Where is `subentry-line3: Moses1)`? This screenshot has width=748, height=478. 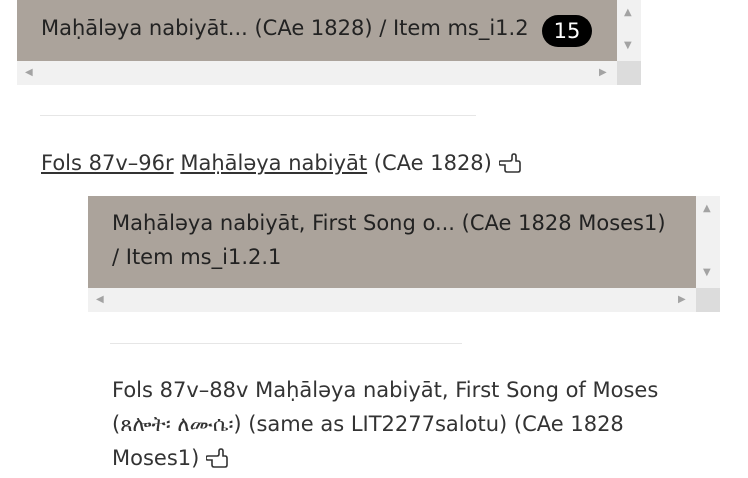
subentry-line3: Moses1) is located at coordinates (156, 458).